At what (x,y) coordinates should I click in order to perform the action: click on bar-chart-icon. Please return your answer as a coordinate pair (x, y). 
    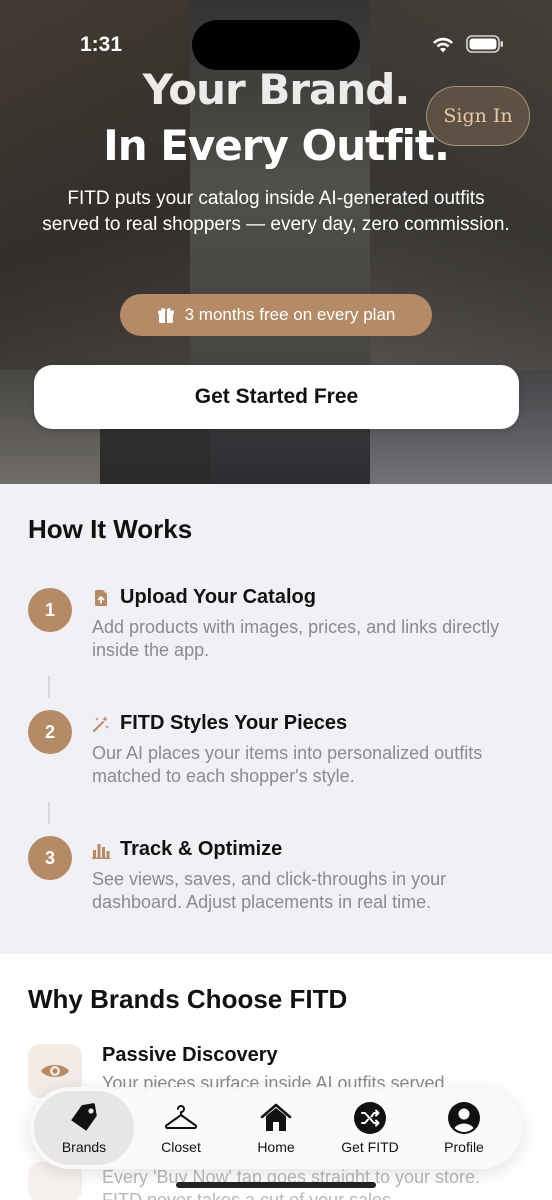
    Looking at the image, I should click on (101, 851).